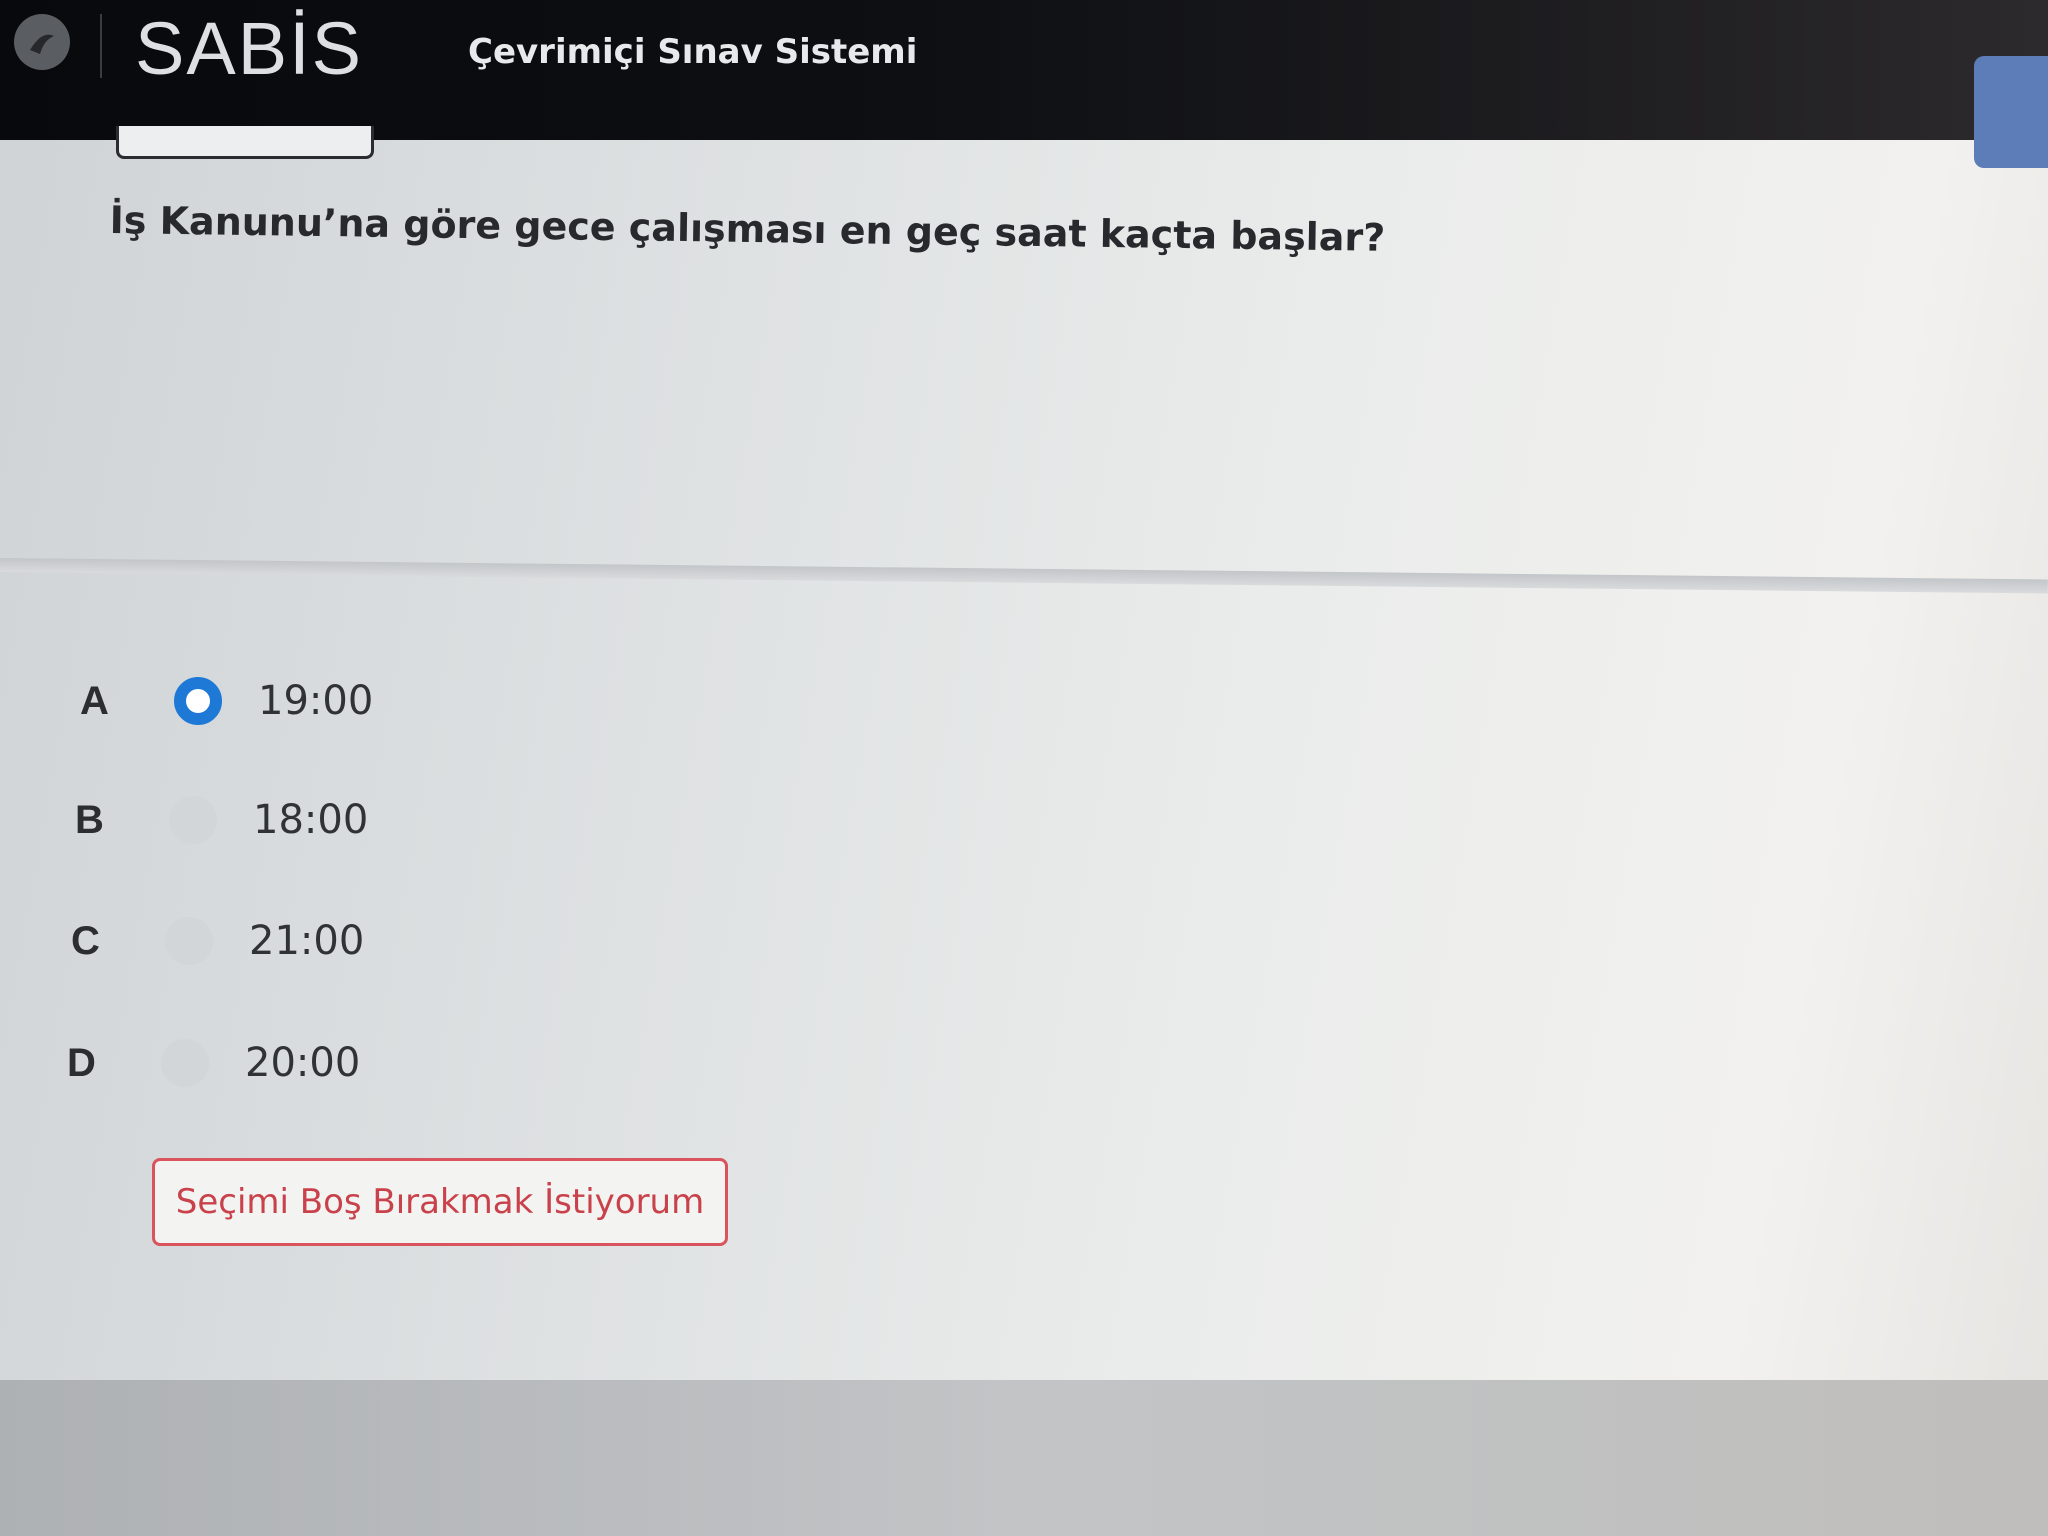  I want to click on option-label: 18:00, so click(311, 820).